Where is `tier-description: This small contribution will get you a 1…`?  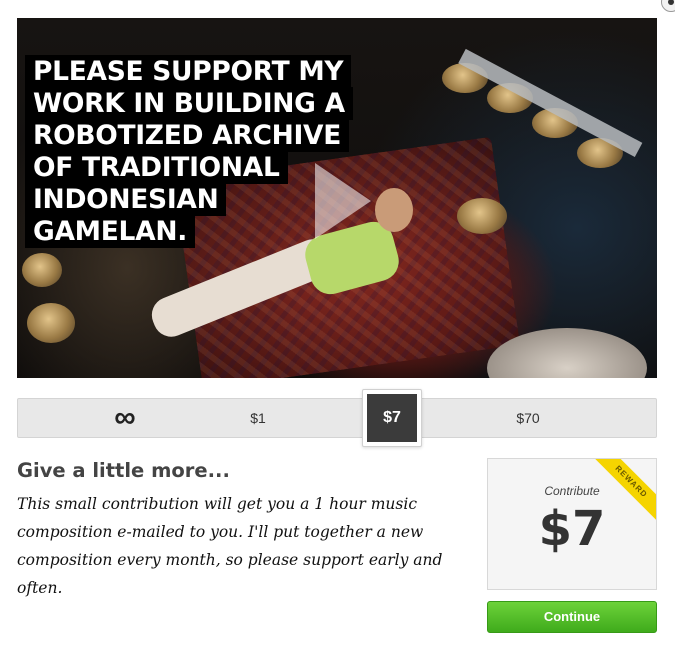 tier-description: This small contribution will get you a 1… is located at coordinates (230, 546).